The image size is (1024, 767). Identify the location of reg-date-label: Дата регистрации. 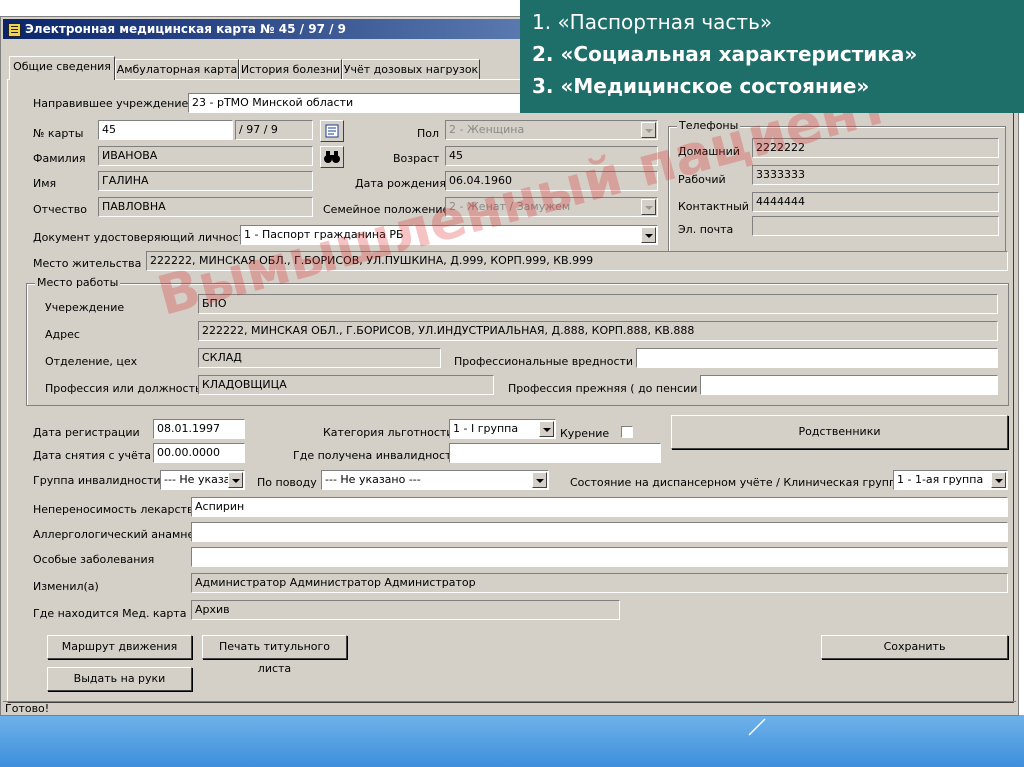
(86, 432).